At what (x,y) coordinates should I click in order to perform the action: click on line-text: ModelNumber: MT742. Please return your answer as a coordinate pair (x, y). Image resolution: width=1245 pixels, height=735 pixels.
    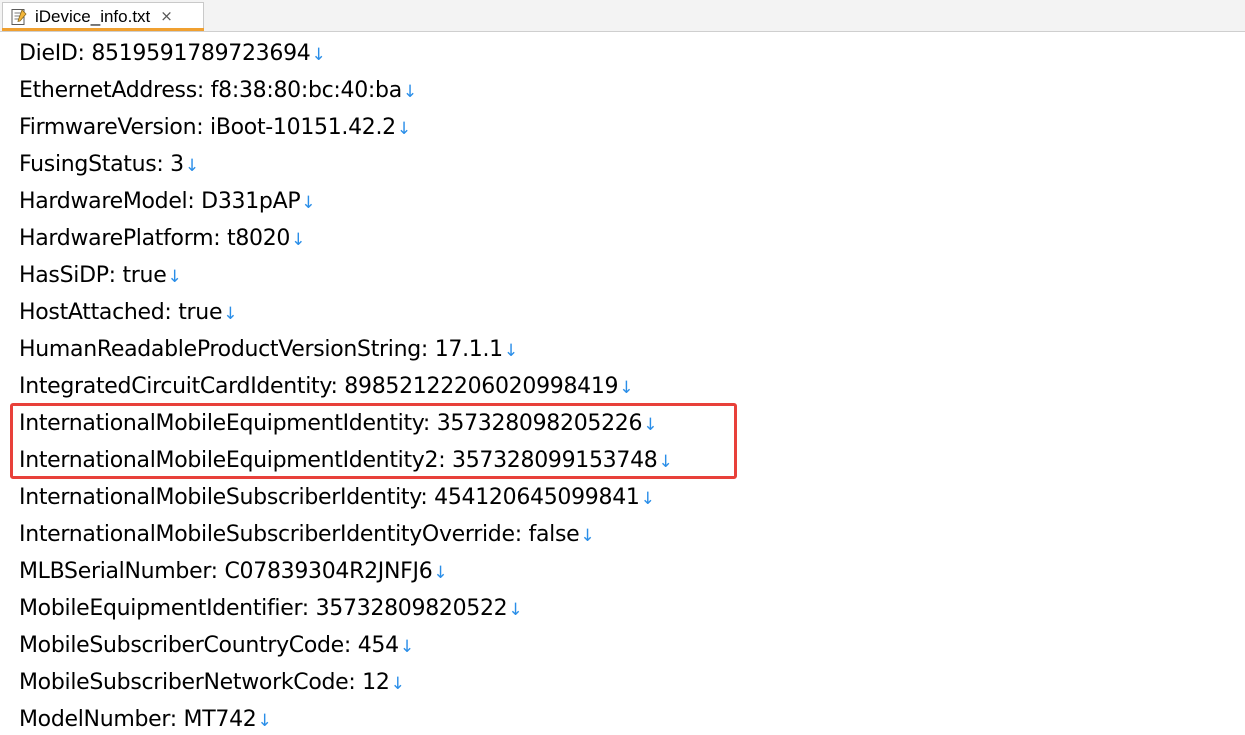
    Looking at the image, I should click on (138, 719).